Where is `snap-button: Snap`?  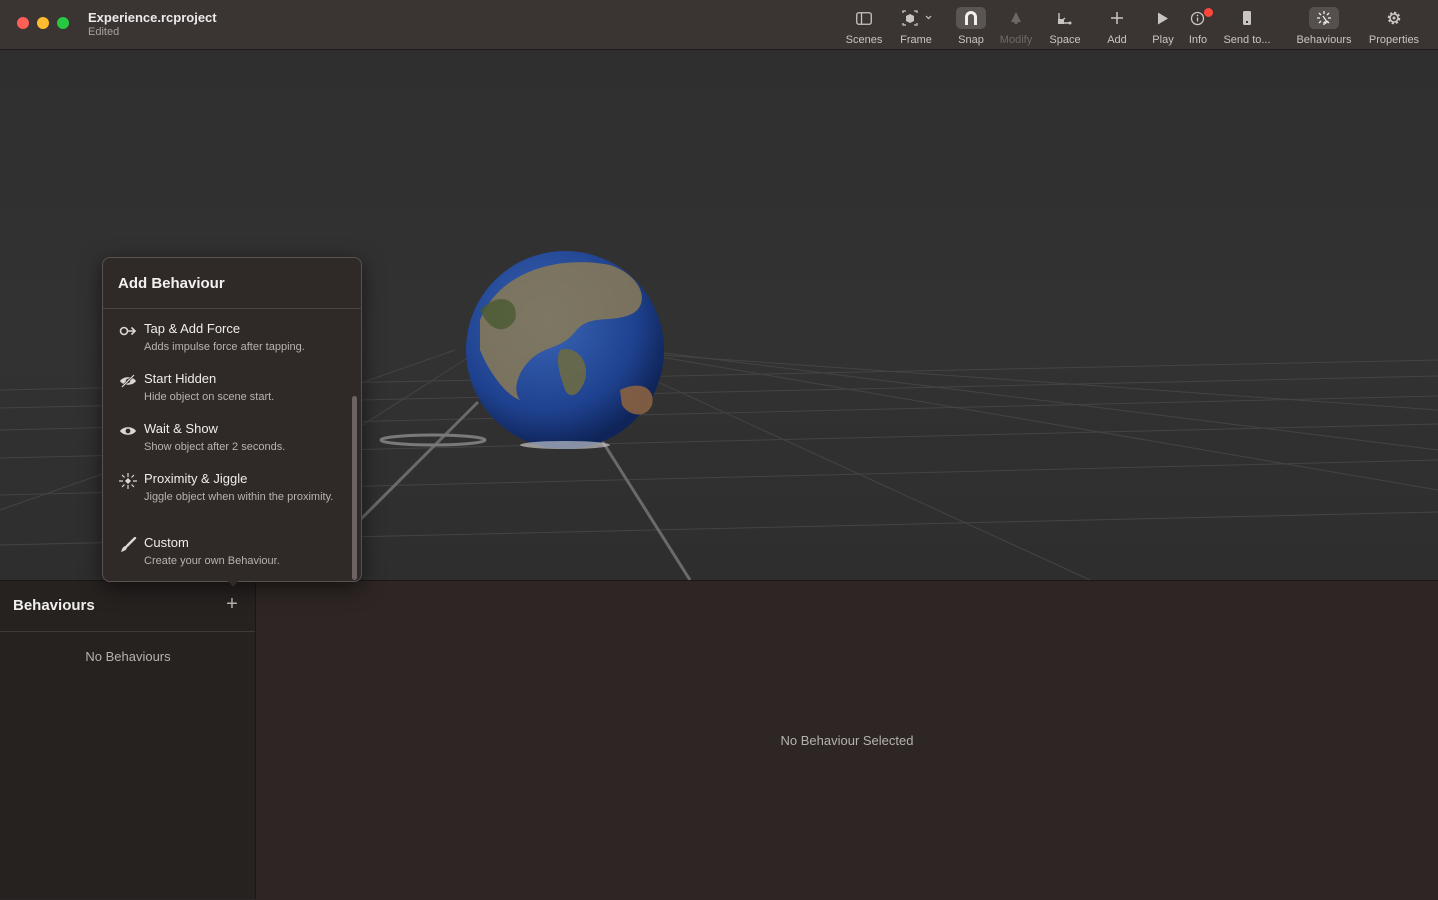
snap-button: Snap is located at coordinates (971, 26).